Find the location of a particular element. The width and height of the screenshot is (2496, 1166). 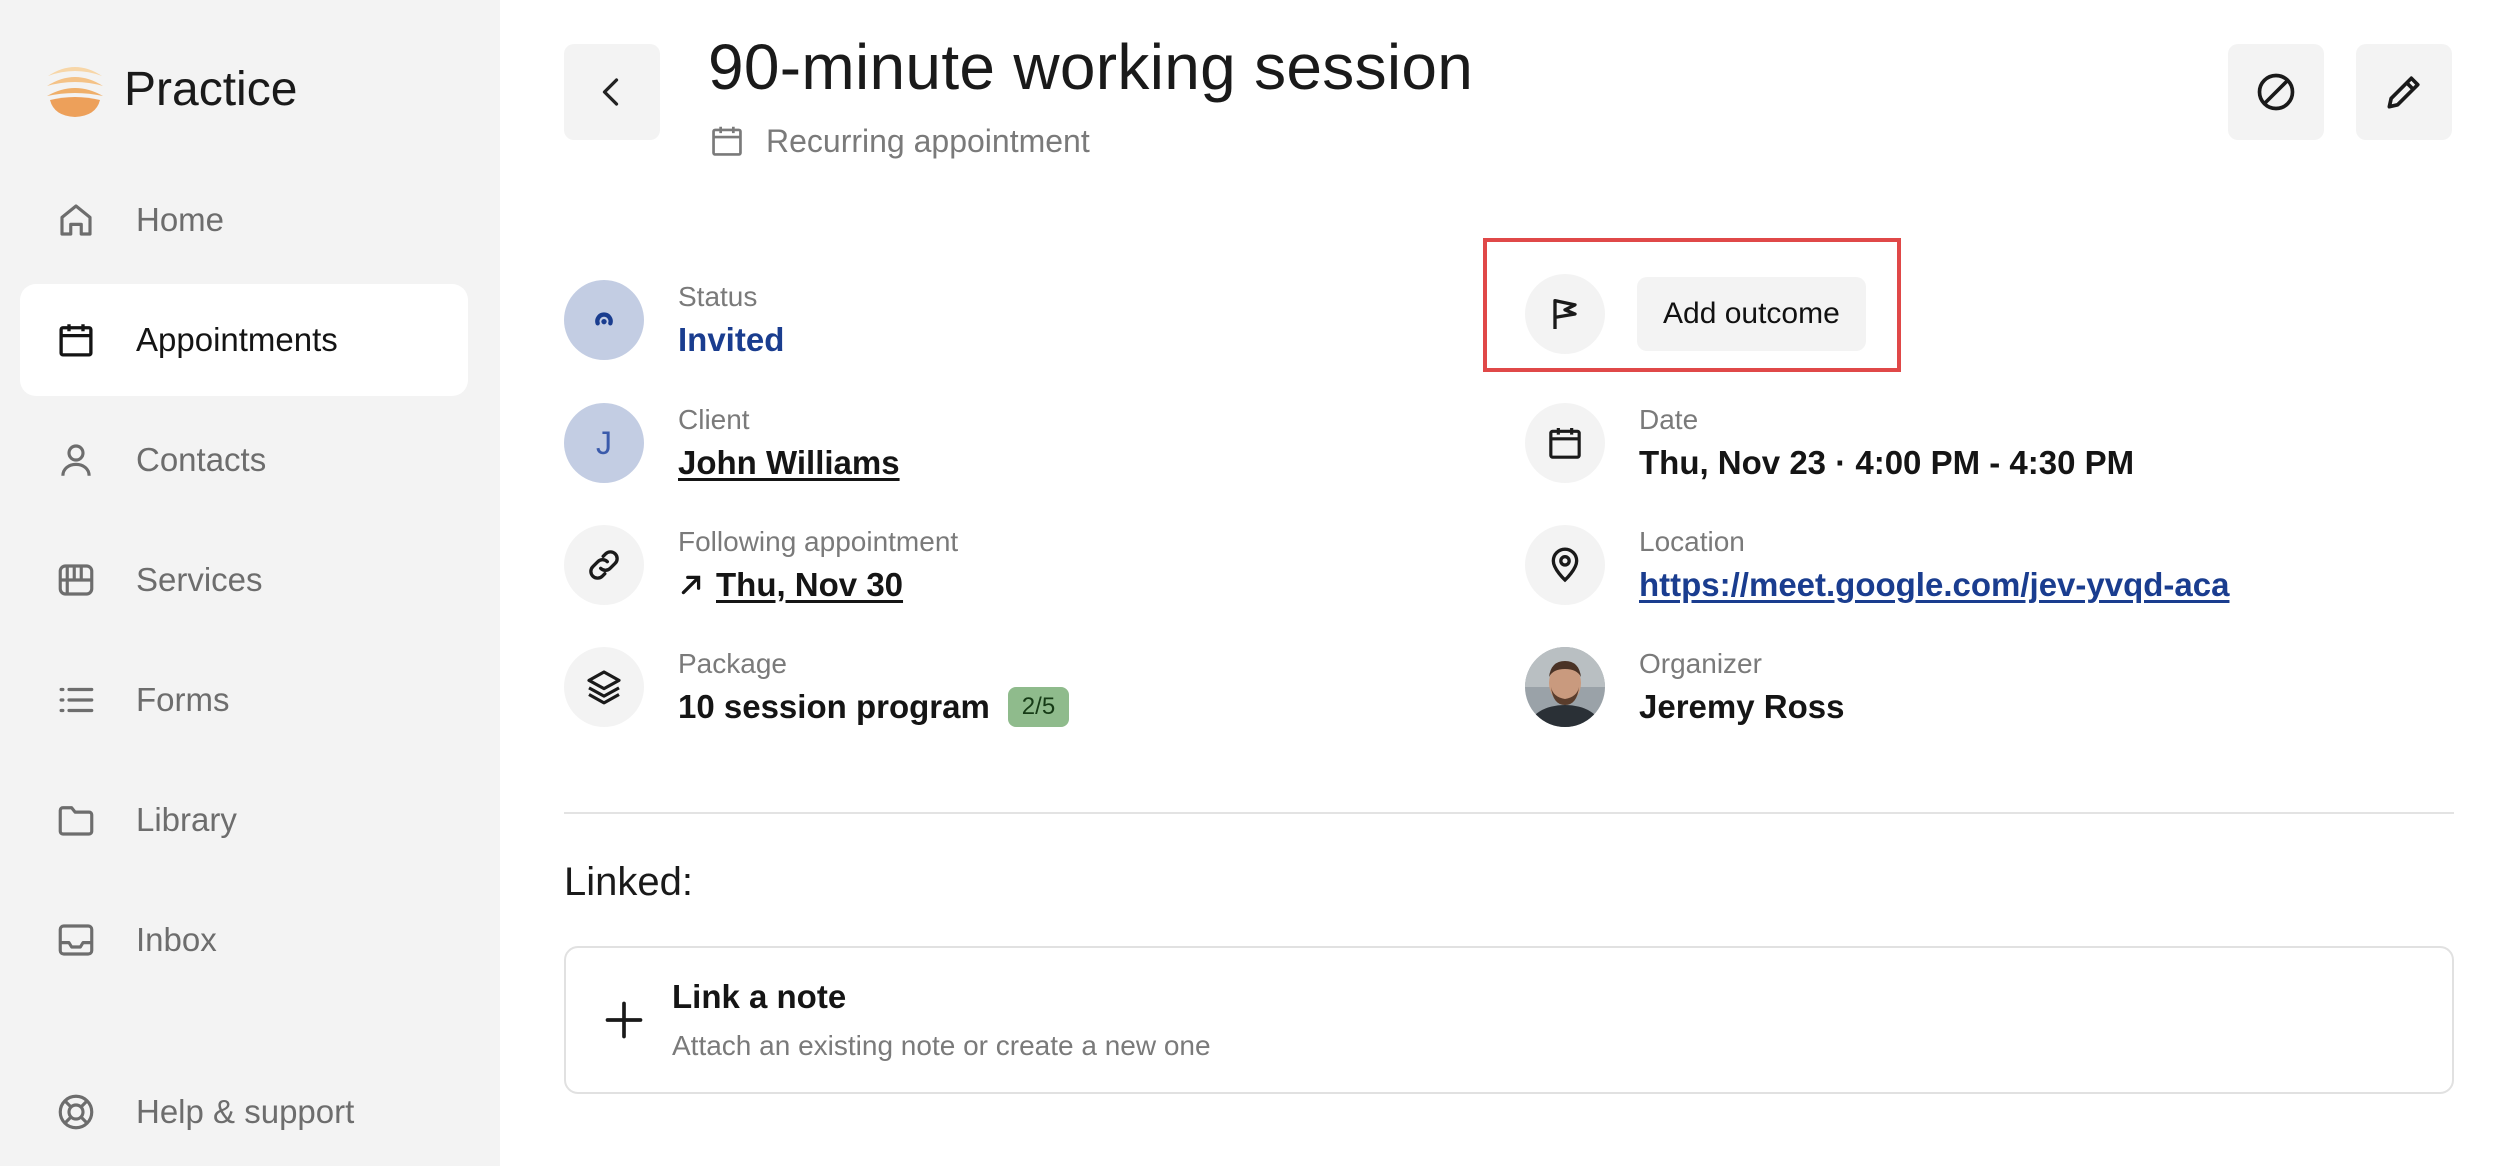

edit-button is located at coordinates (2404, 92).